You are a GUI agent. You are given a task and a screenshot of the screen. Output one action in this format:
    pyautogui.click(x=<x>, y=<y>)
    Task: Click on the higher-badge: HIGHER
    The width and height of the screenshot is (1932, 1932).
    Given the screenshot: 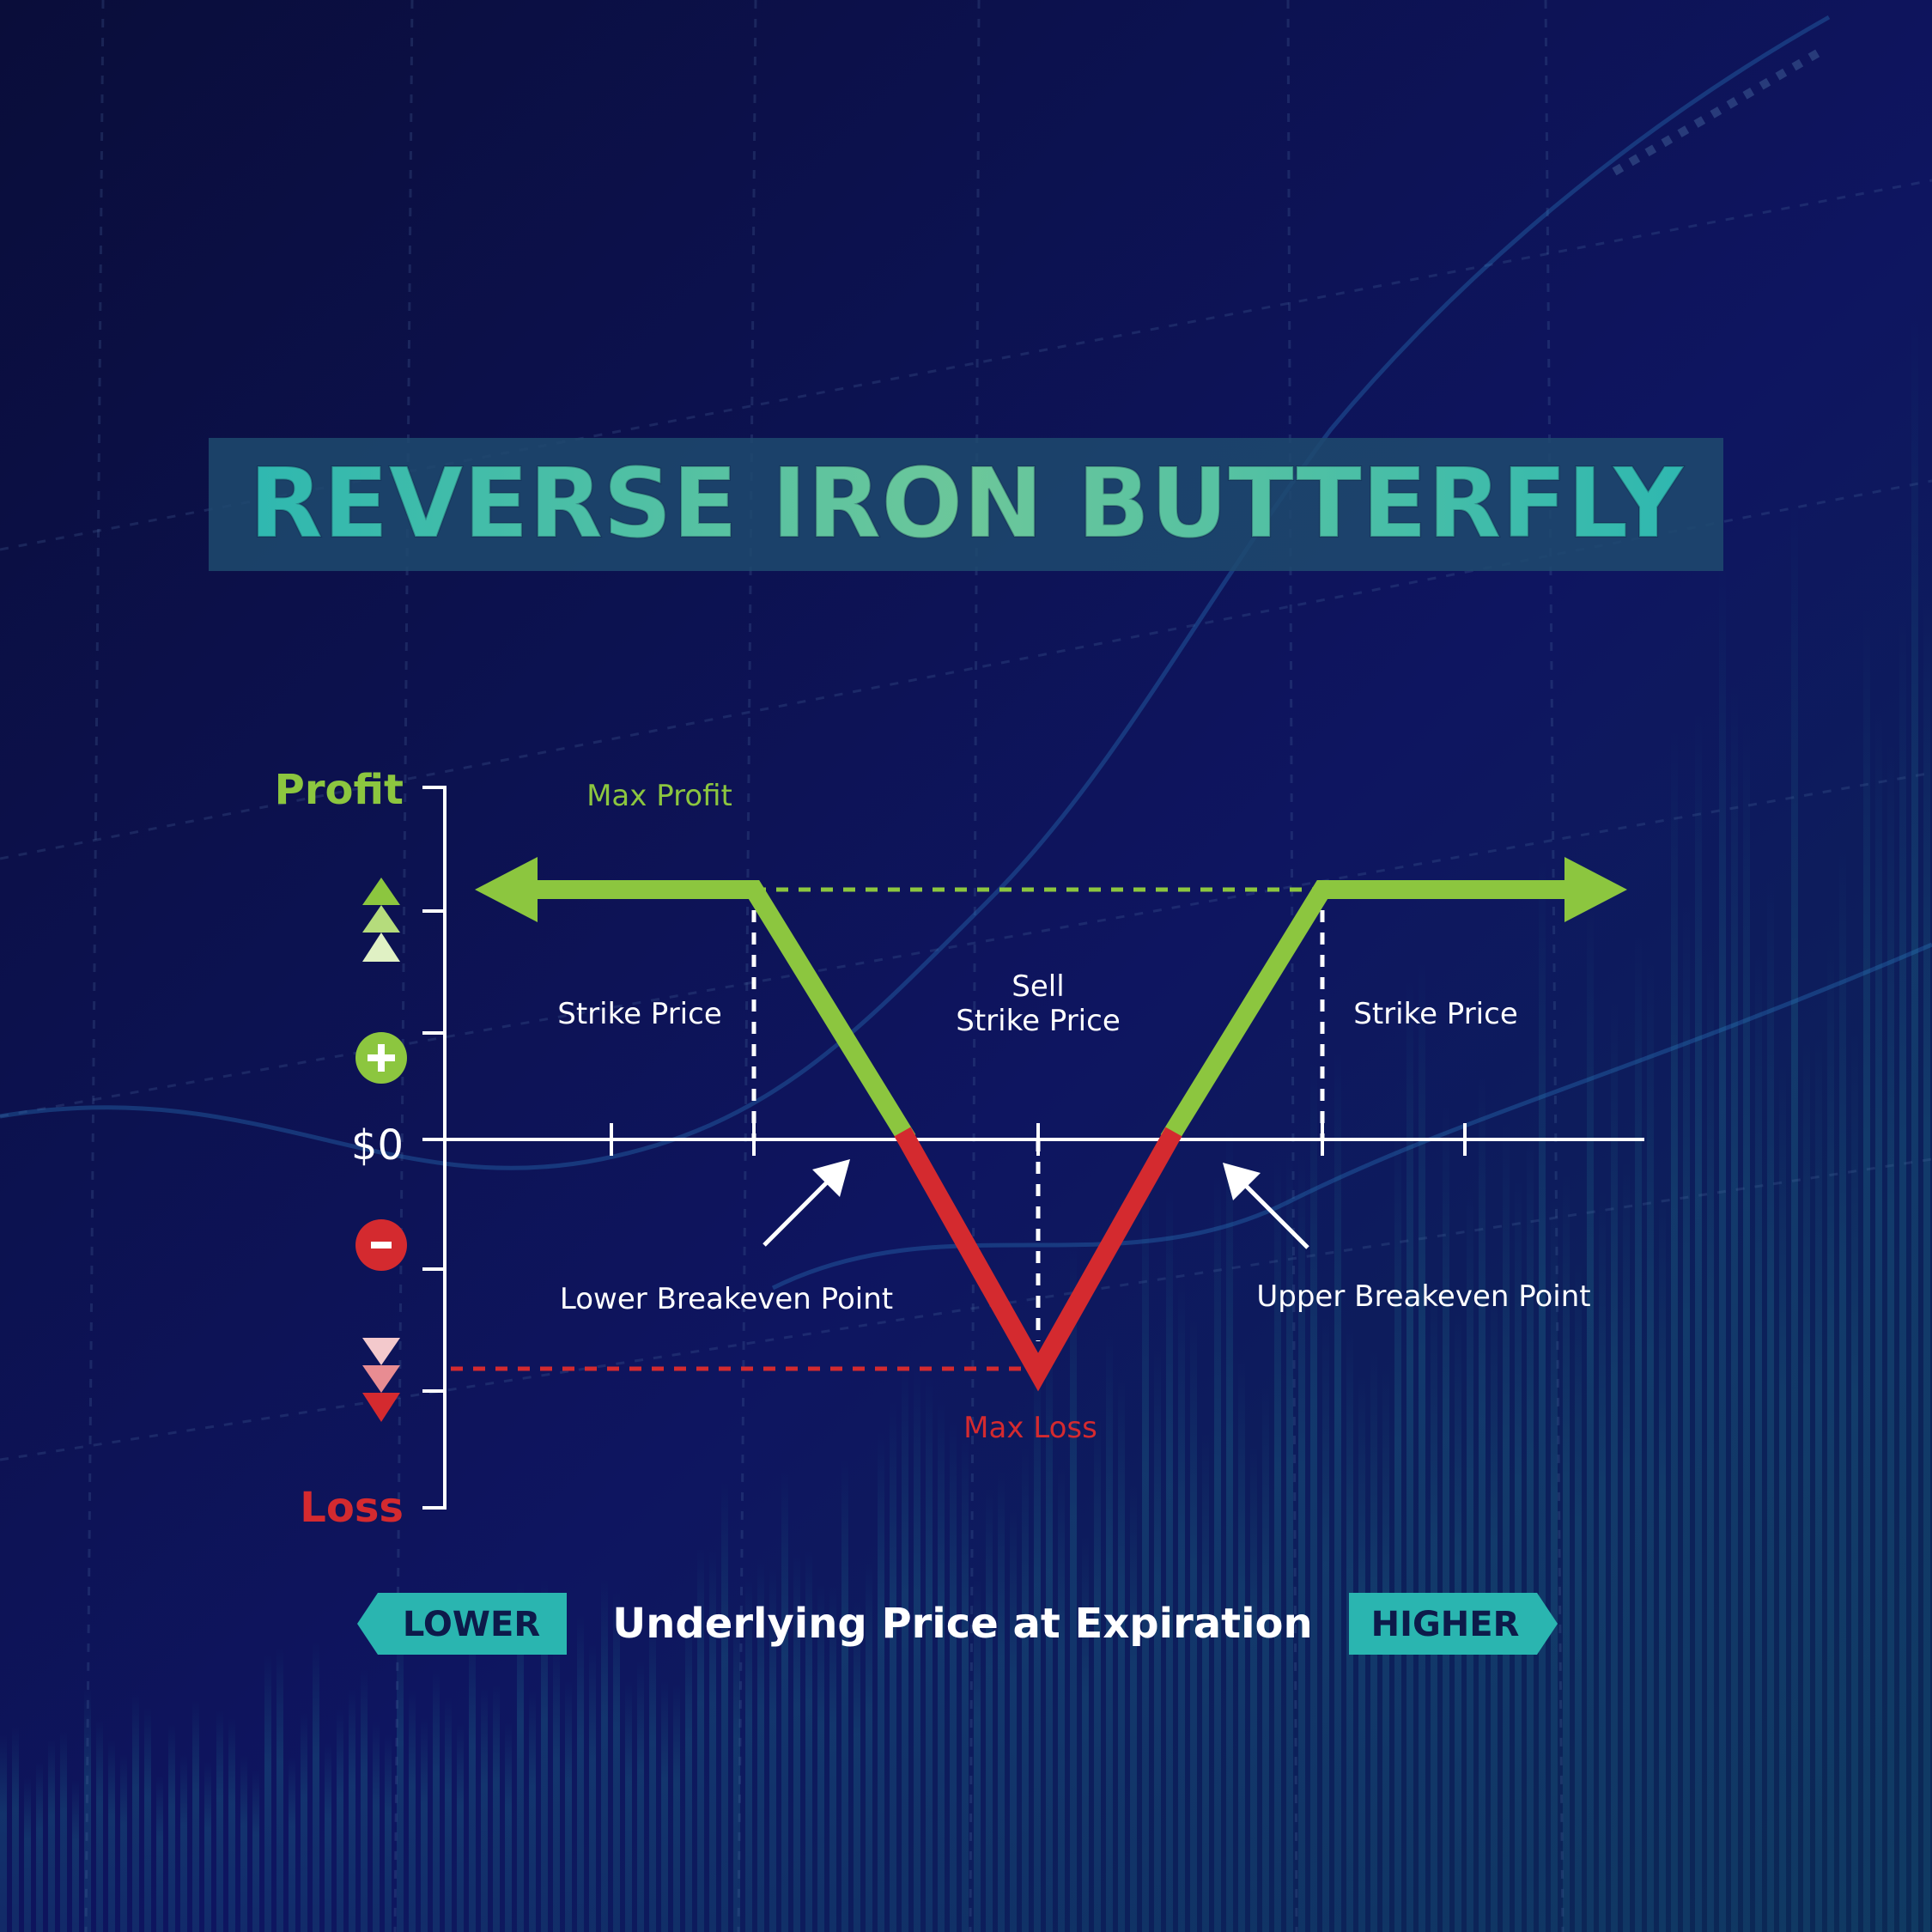 What is the action you would take?
    pyautogui.click(x=1453, y=1624)
    